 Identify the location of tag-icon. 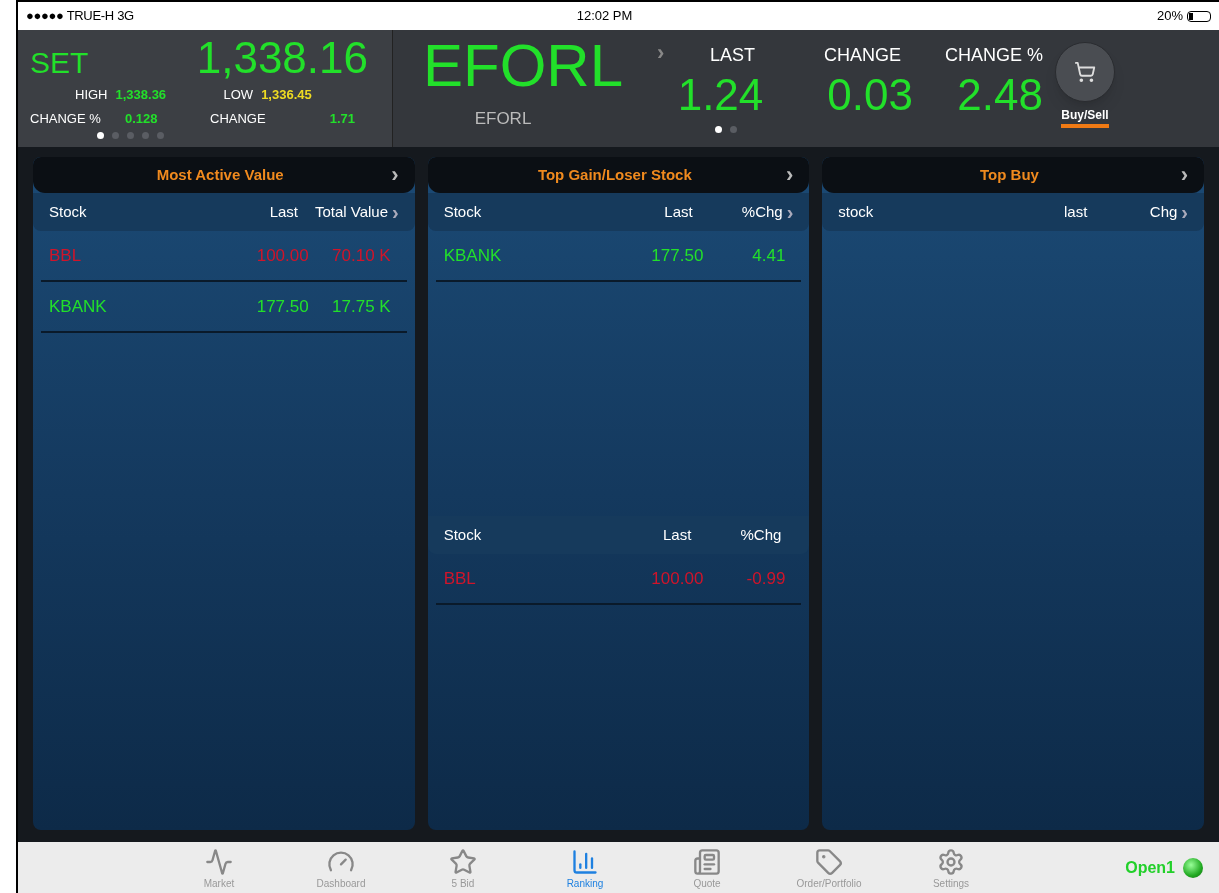
(829, 862).